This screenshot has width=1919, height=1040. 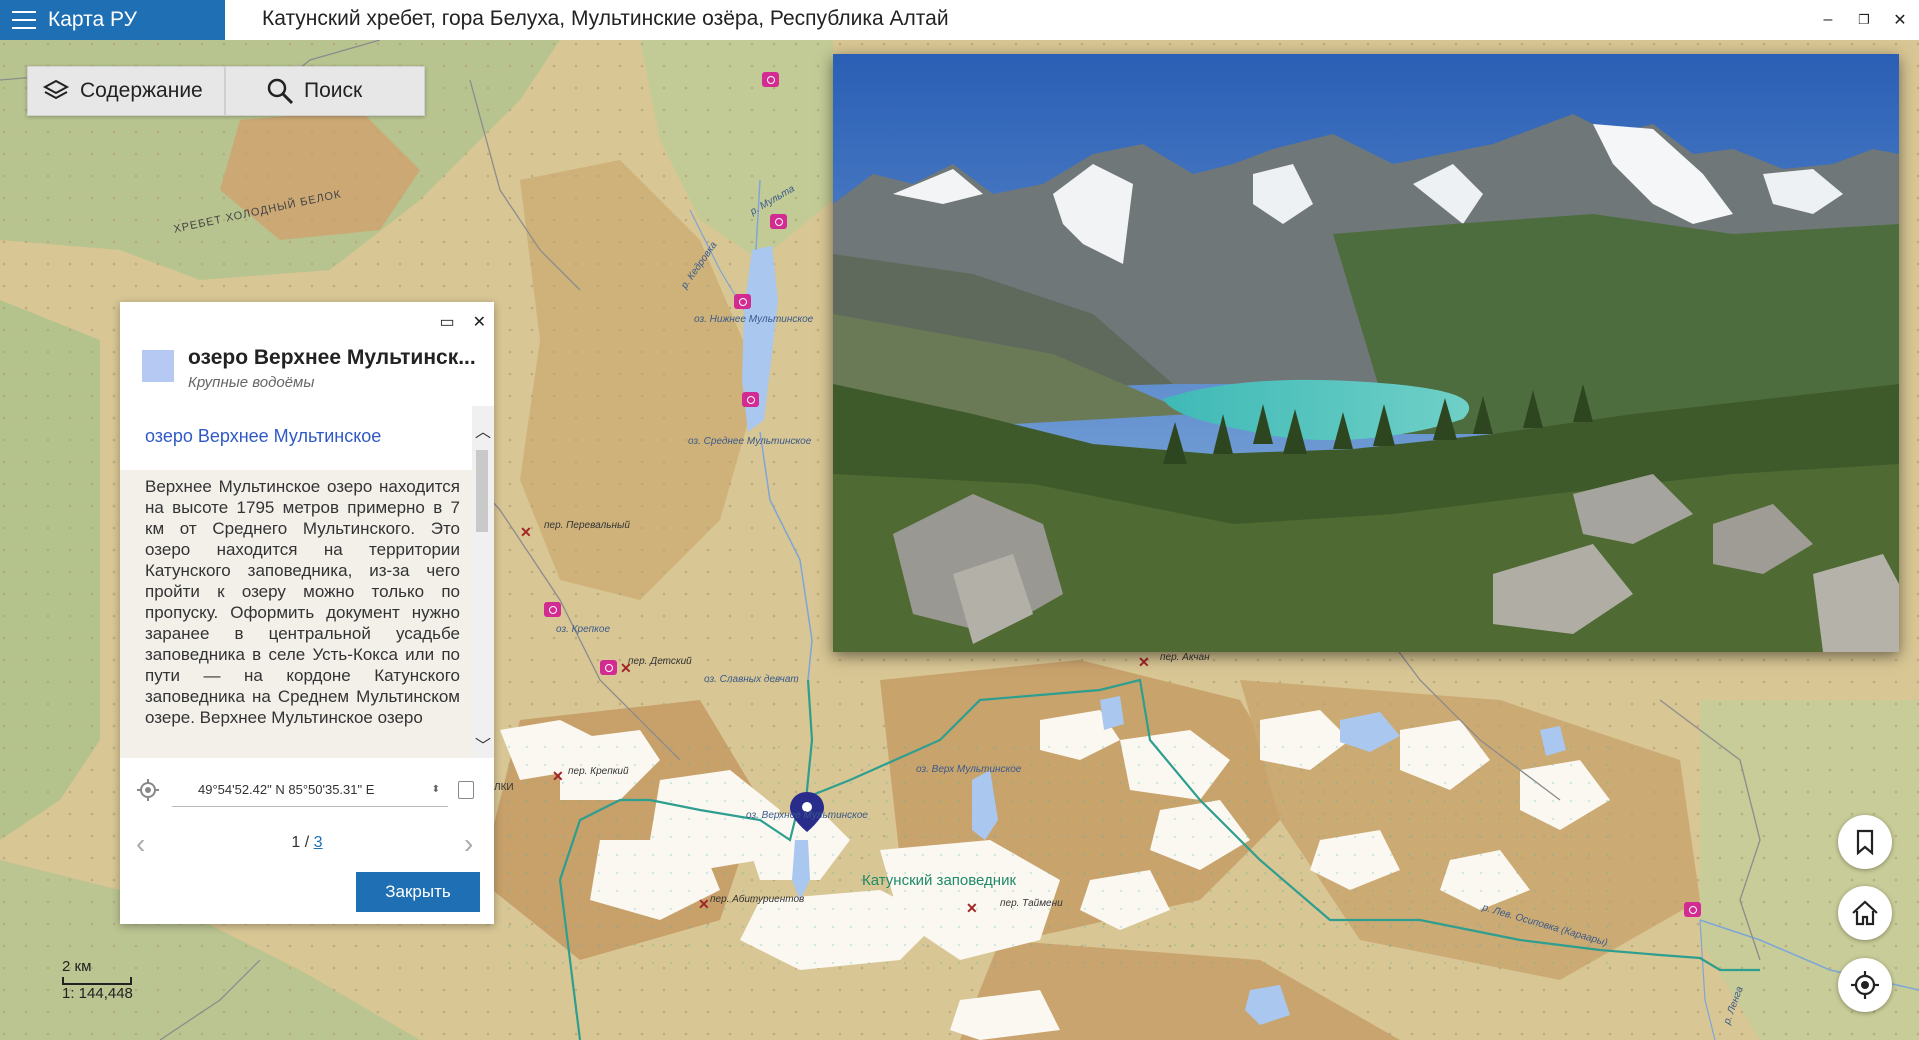 What do you see at coordinates (1185, 657) in the screenshot?
I see `map-label-pass-akchan: пер. Акчан` at bounding box center [1185, 657].